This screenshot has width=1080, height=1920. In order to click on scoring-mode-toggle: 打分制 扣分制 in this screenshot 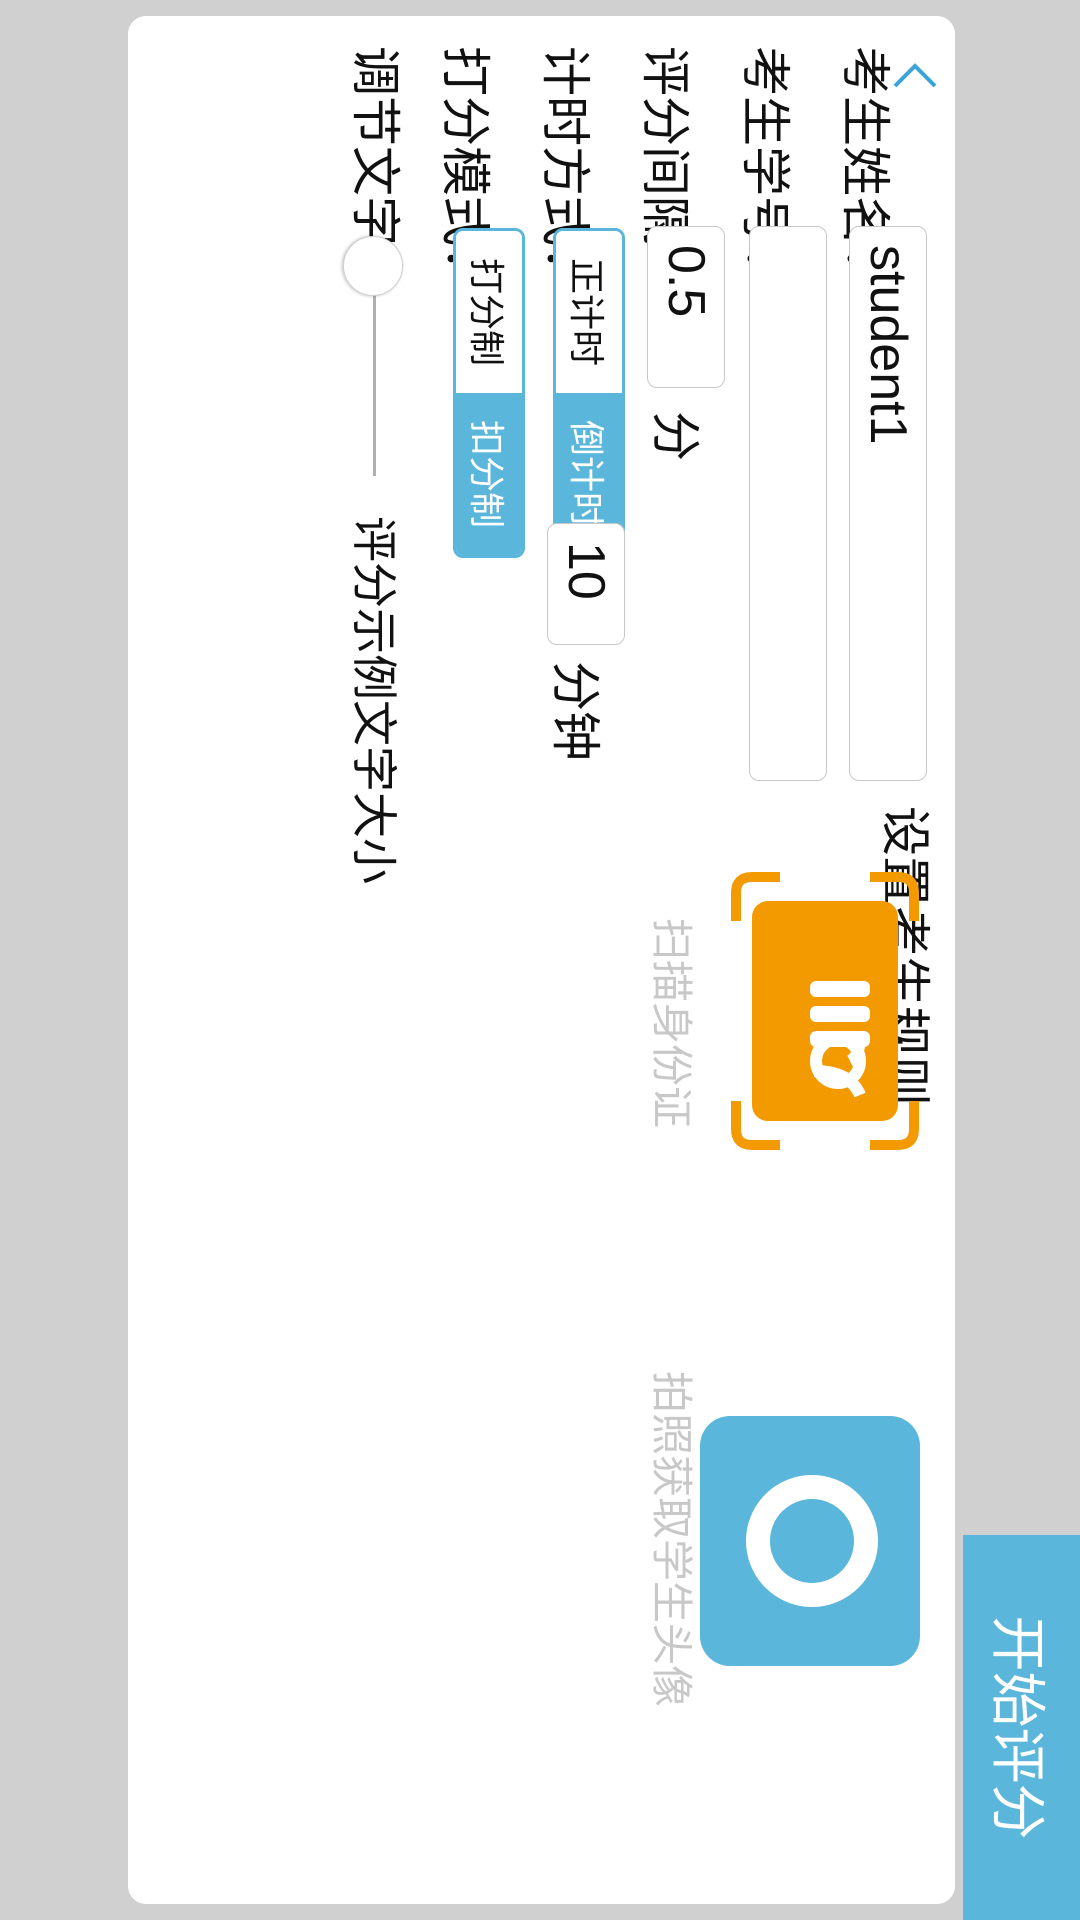, I will do `click(489, 393)`.